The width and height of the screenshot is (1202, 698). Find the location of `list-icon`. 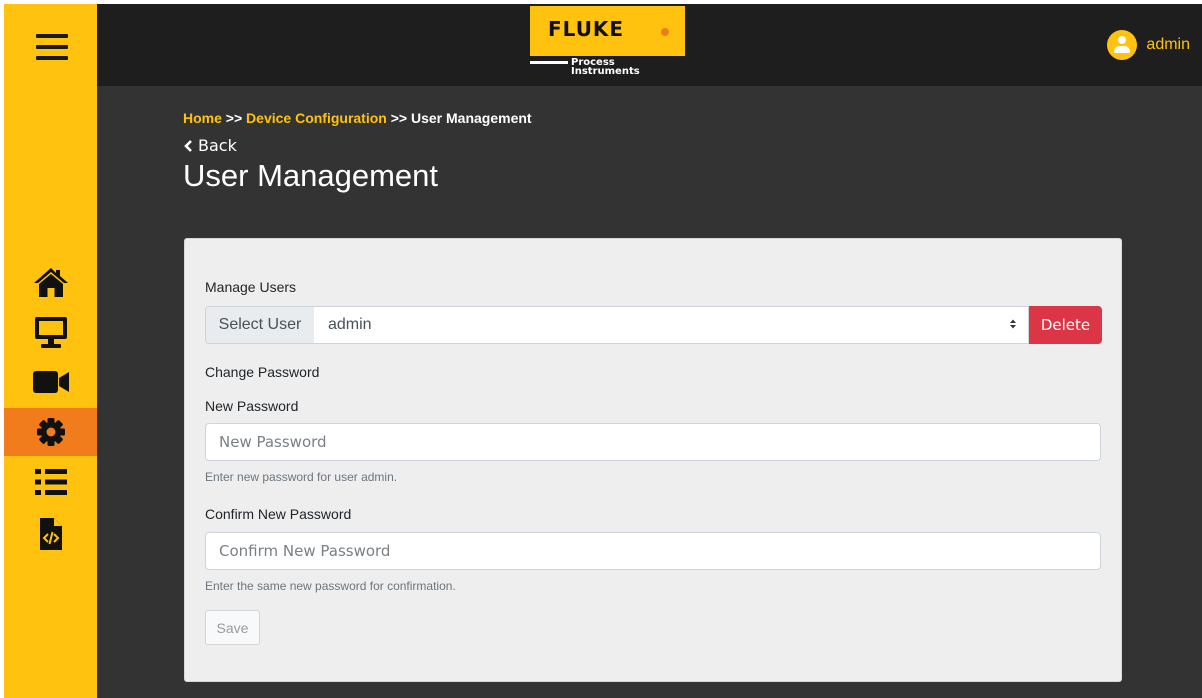

list-icon is located at coordinates (50, 482).